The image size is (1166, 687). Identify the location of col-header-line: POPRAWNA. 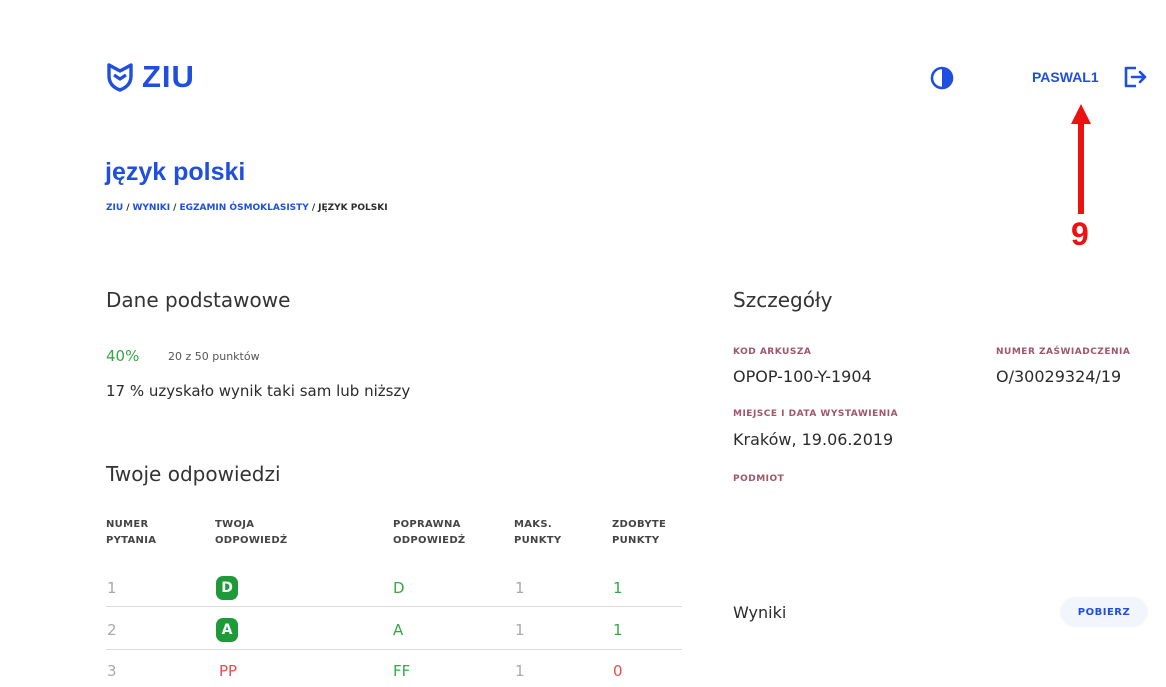
(427, 524).